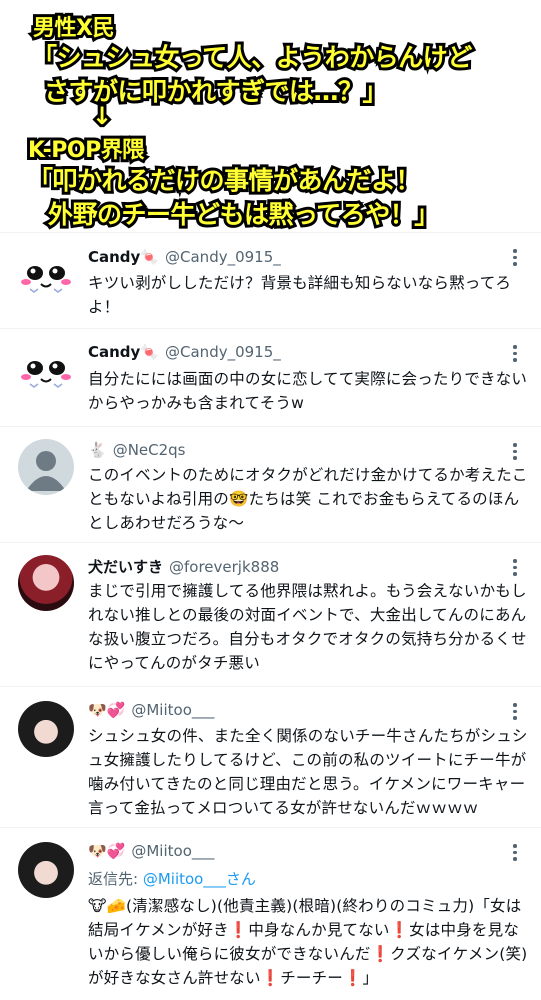  Describe the element at coordinates (97, 450) in the screenshot. I see `display-name: 🐇` at that location.